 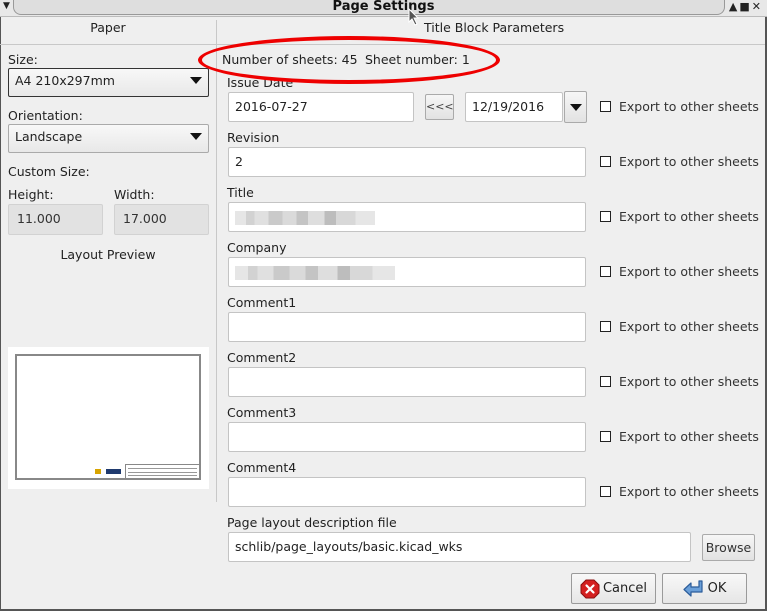 I want to click on title-bar: ▼ Page Settings ▲■✕, so click(x=383, y=8).